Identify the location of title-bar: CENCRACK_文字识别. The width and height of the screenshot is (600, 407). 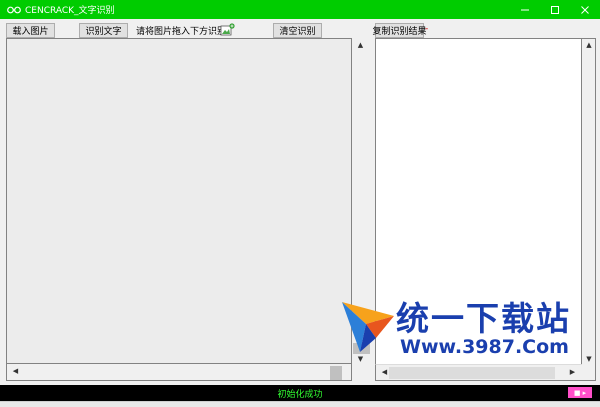
(300, 9).